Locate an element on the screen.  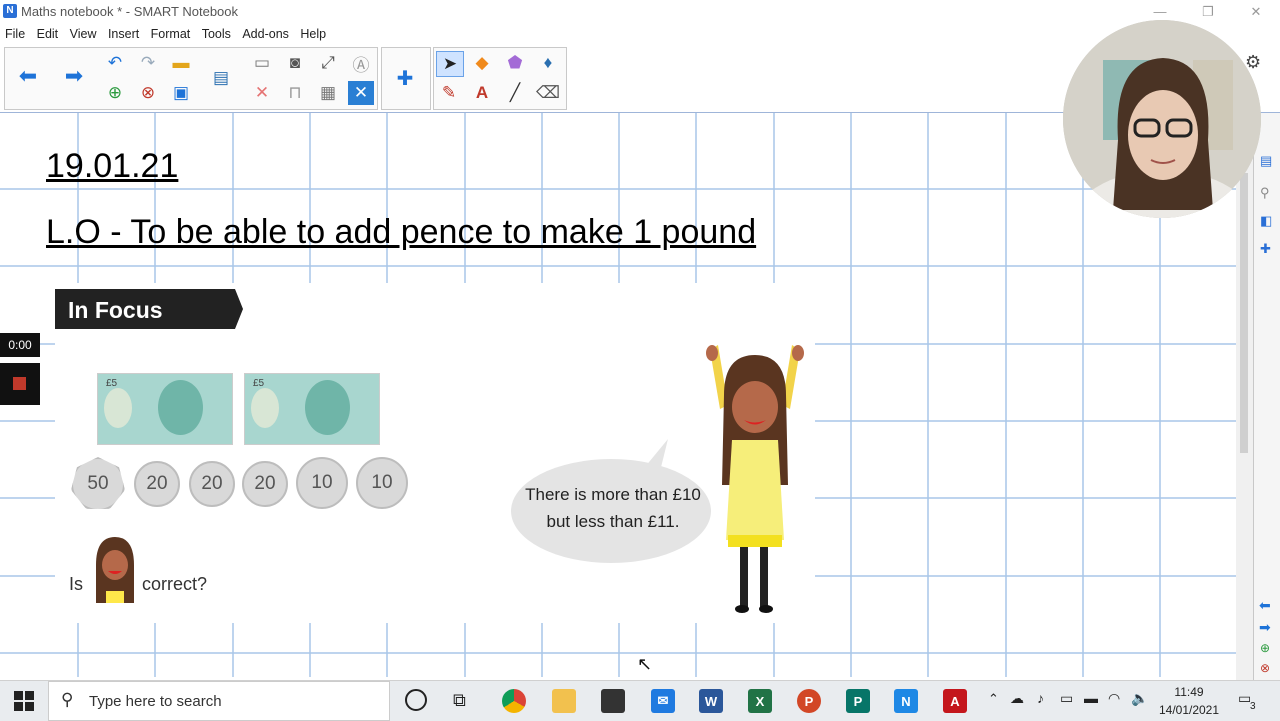
mouse-cursor: ↖ is located at coordinates (645, 664).